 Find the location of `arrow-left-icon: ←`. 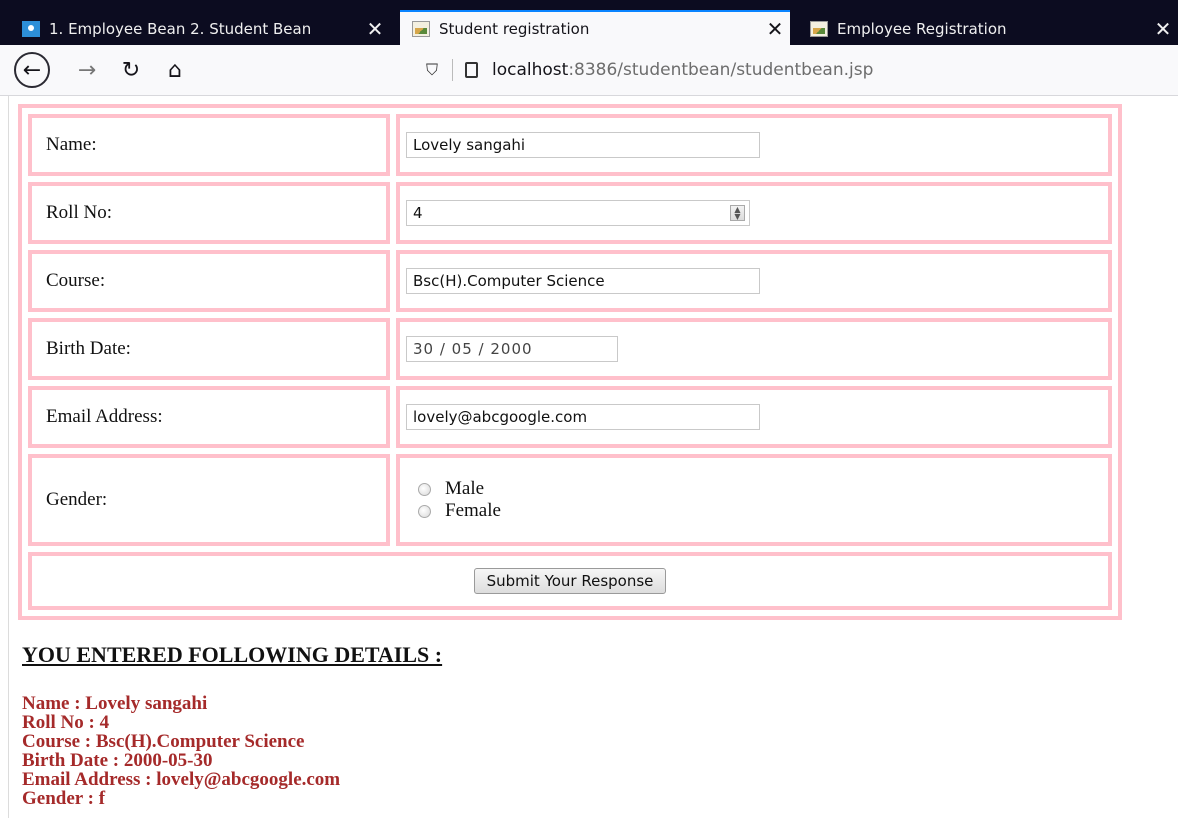

arrow-left-icon: ← is located at coordinates (32, 70).